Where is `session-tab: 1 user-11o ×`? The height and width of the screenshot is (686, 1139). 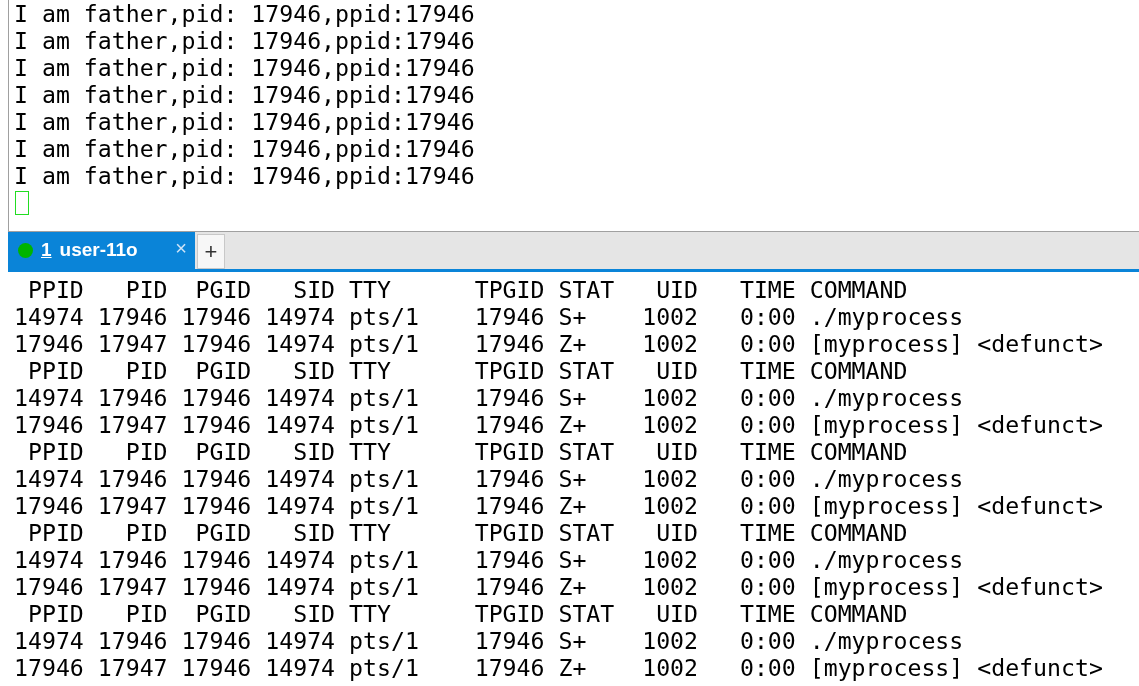
session-tab: 1 user-11o × is located at coordinates (101, 250).